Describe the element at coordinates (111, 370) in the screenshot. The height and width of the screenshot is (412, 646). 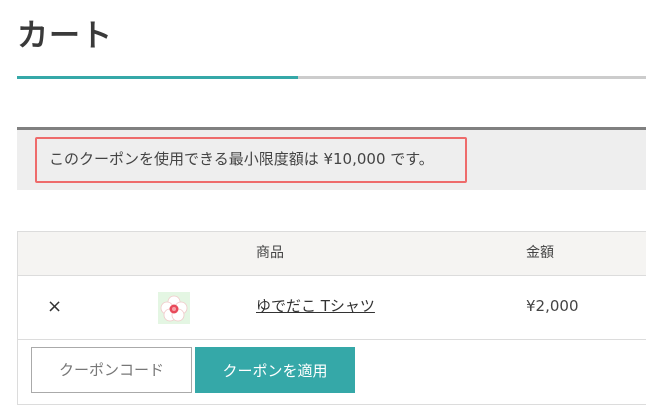
I see `coupon-code-input` at that location.